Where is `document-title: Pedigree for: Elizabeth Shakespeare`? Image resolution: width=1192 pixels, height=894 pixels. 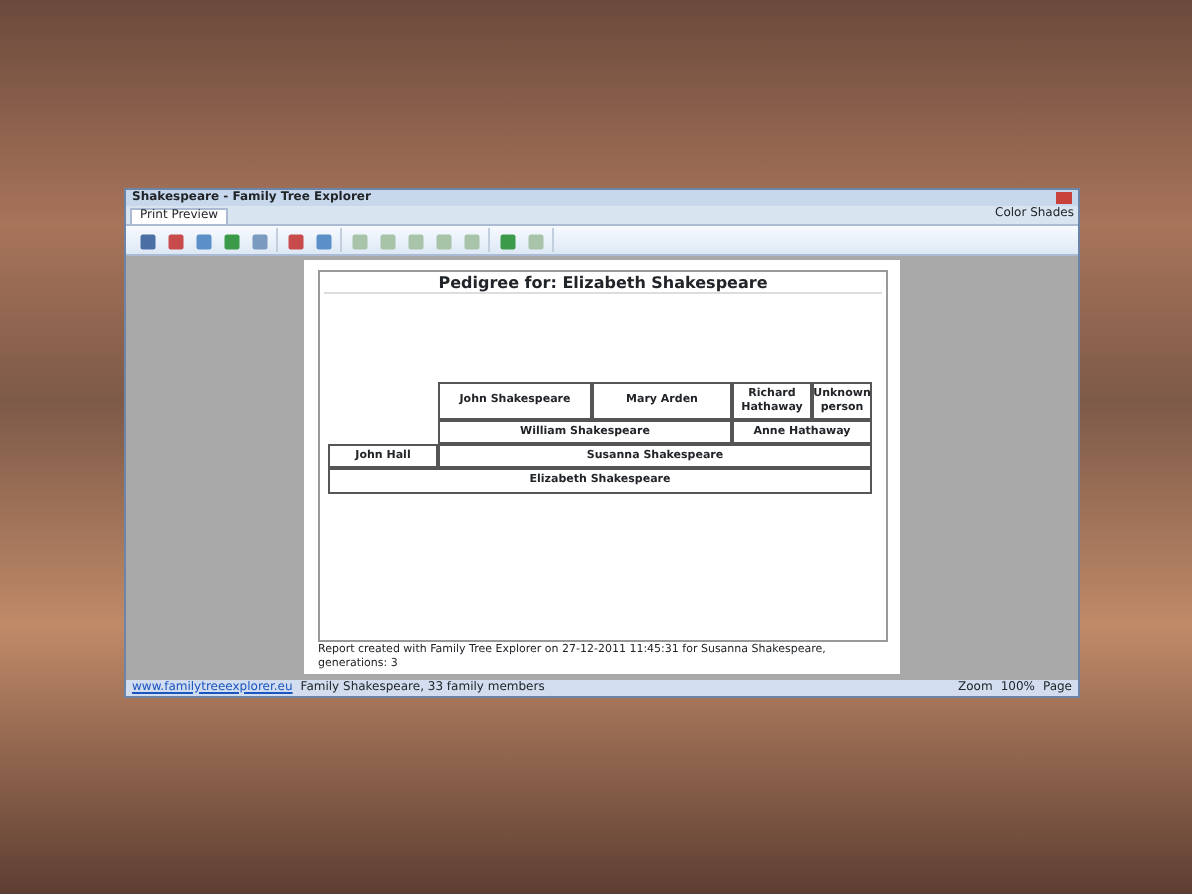
document-title: Pedigree for: Elizabeth Shakespeare is located at coordinates (603, 284).